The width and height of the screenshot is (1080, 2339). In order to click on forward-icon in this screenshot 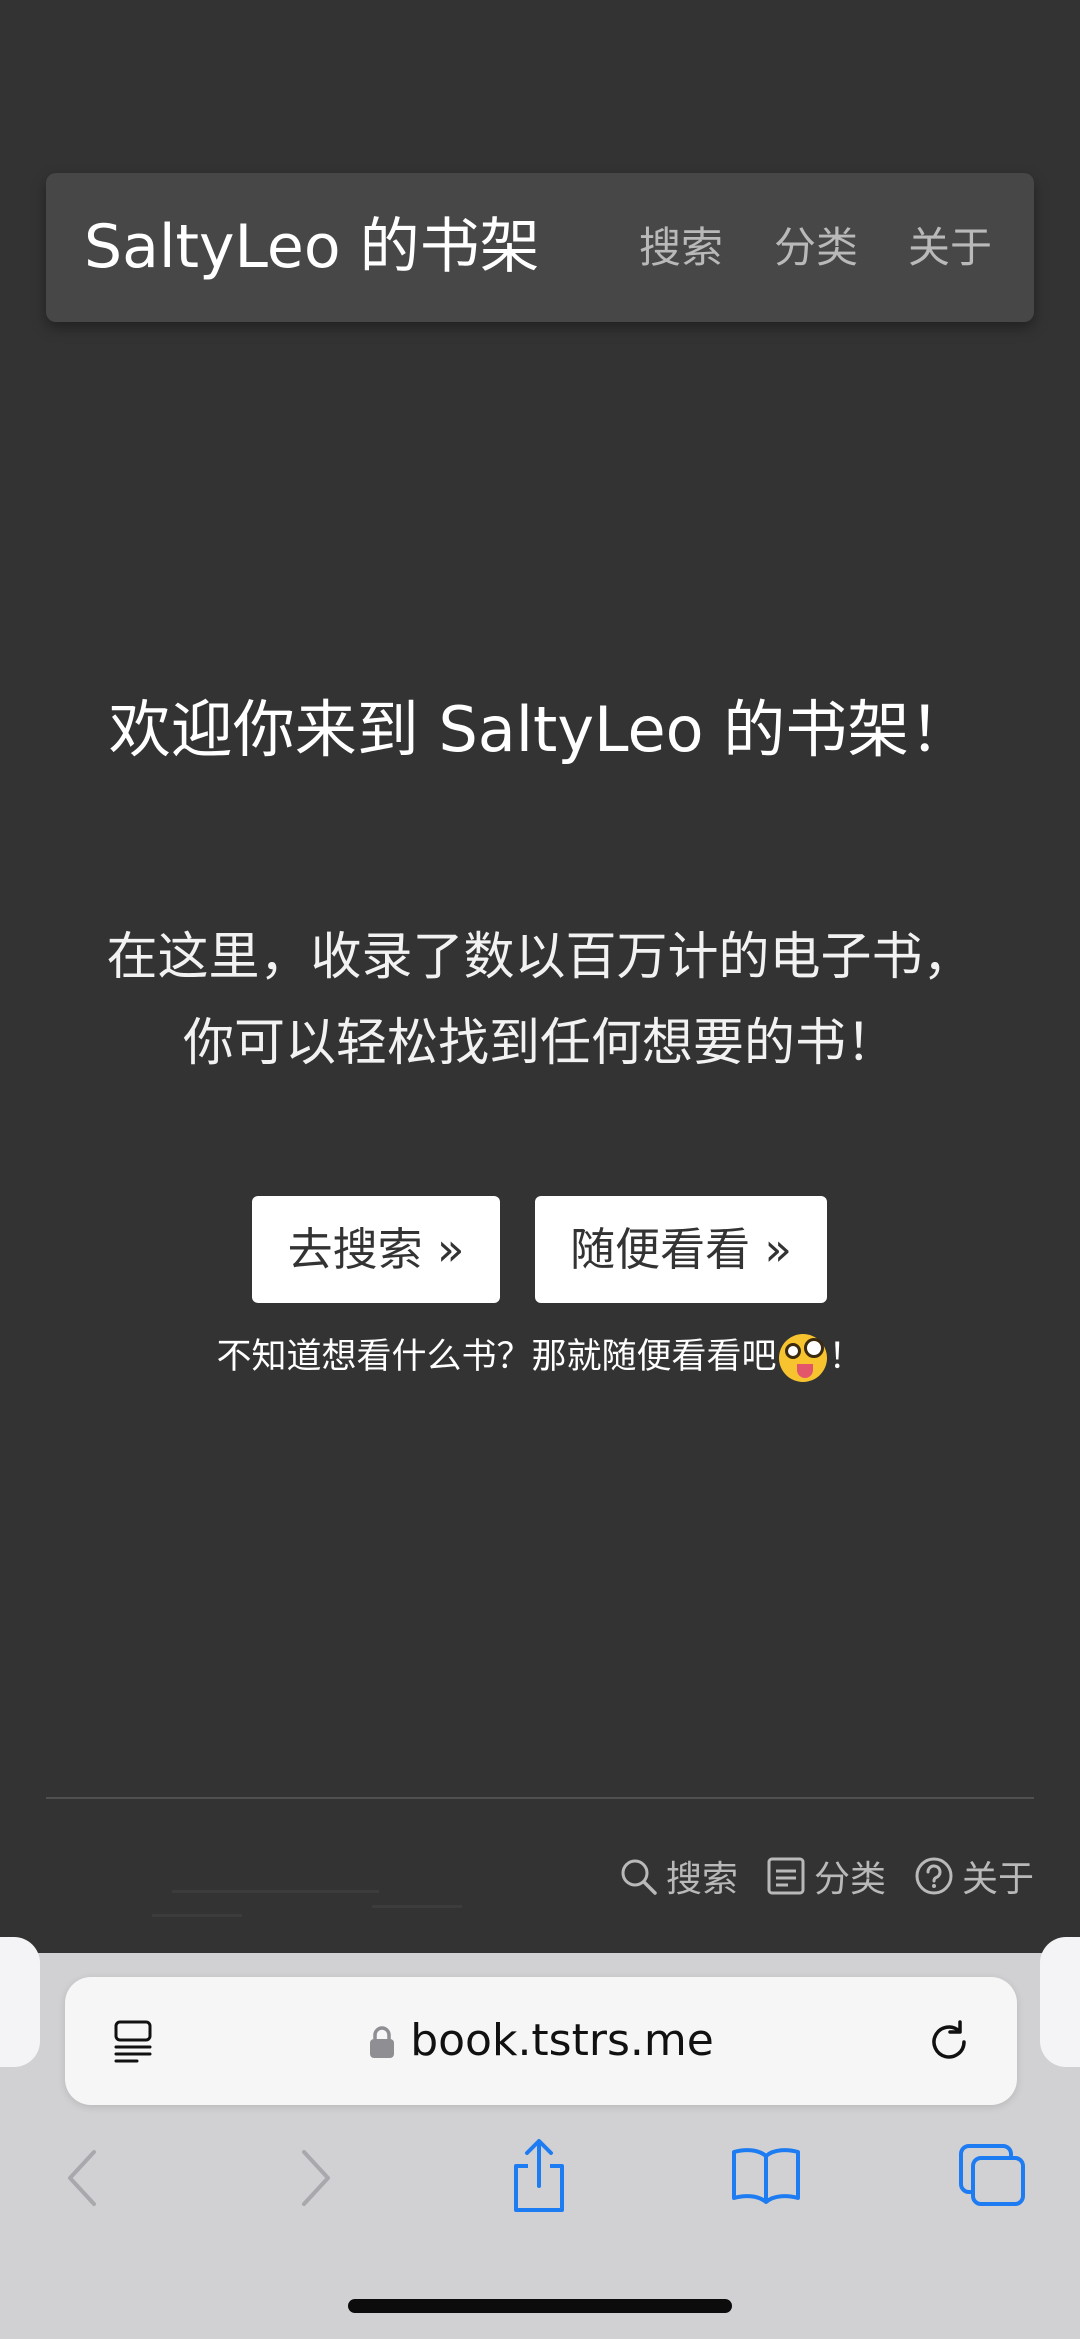, I will do `click(316, 2178)`.